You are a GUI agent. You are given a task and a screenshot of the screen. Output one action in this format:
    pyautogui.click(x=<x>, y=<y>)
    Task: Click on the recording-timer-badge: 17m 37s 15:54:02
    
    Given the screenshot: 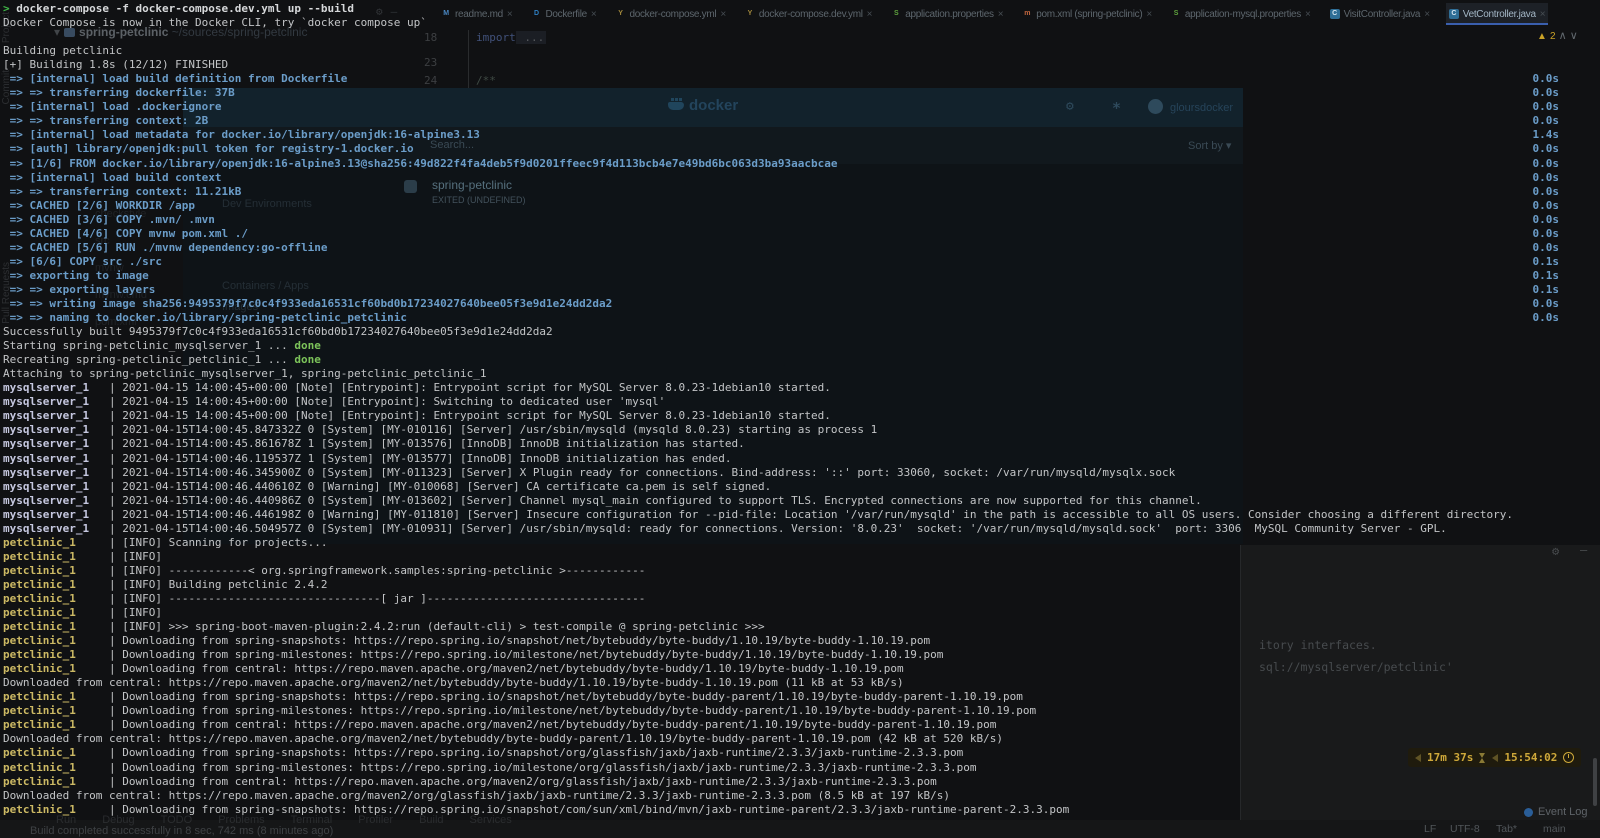 What is the action you would take?
    pyautogui.click(x=1495, y=757)
    